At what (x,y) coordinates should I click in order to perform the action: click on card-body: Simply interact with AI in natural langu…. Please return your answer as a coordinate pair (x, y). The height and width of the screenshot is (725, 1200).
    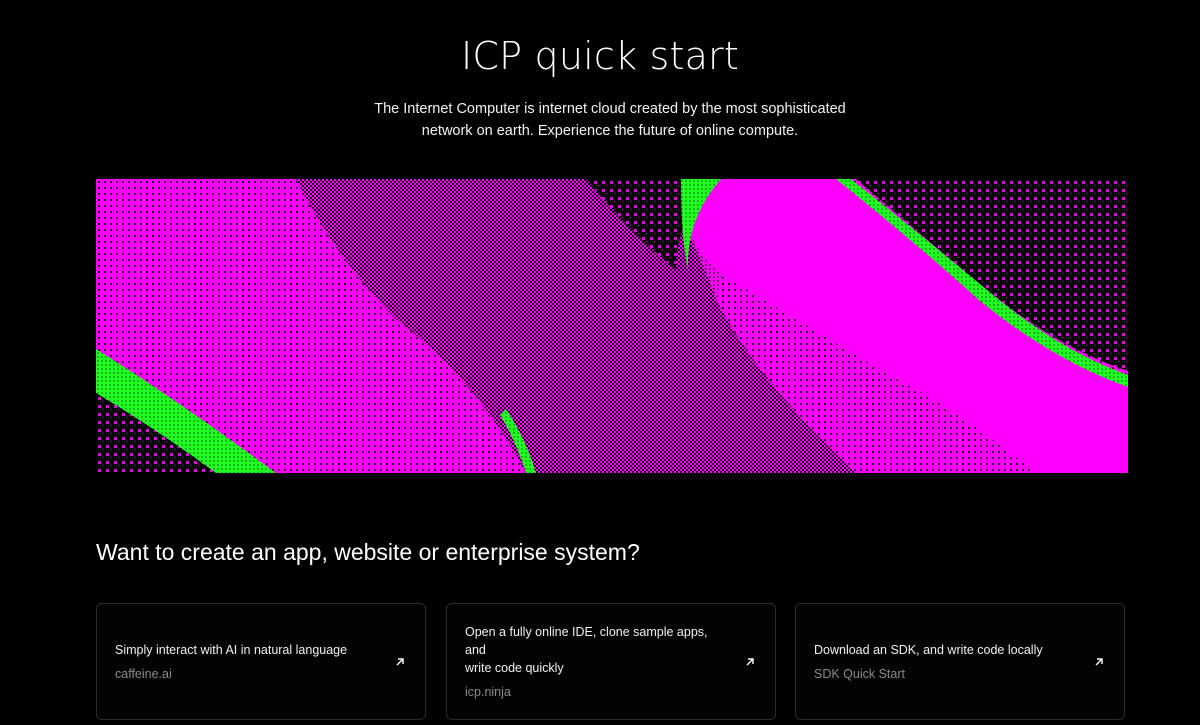
    Looking at the image, I should click on (240, 662).